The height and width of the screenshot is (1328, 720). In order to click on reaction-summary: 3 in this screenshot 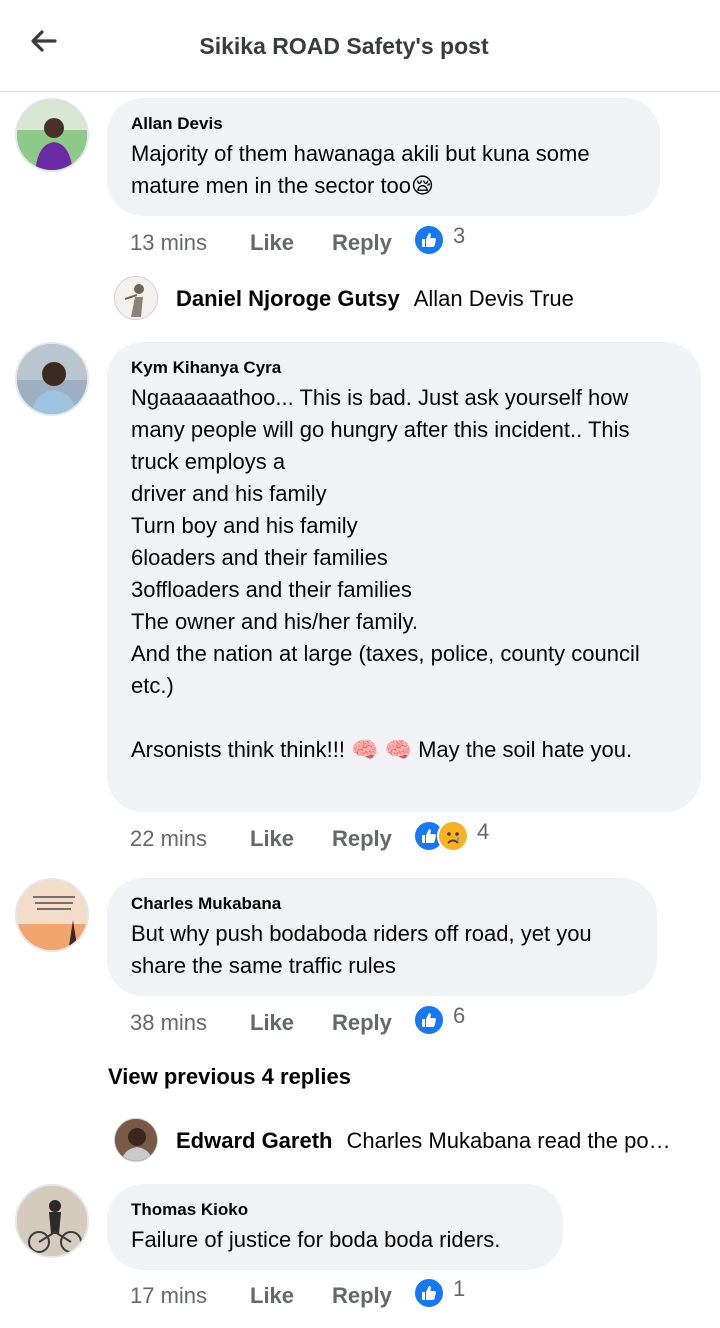, I will do `click(439, 239)`.